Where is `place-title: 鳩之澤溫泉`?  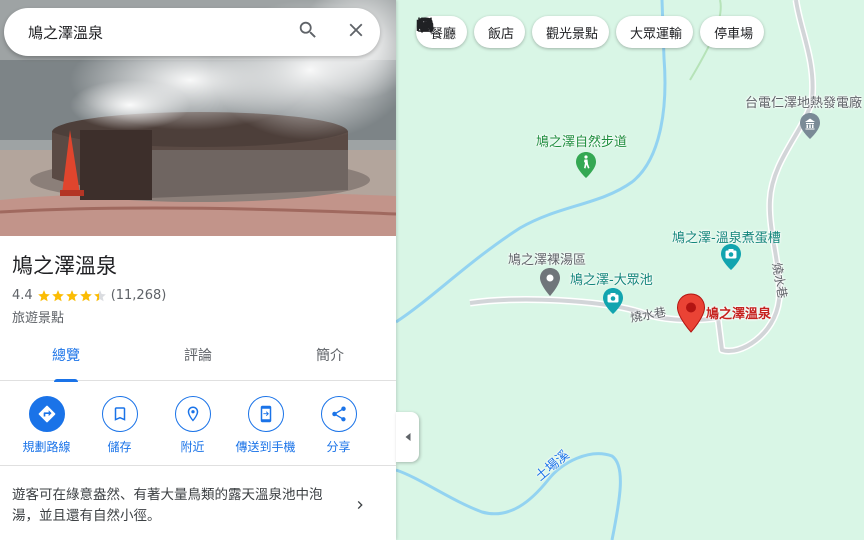
place-title: 鳩之澤溫泉 is located at coordinates (64, 266).